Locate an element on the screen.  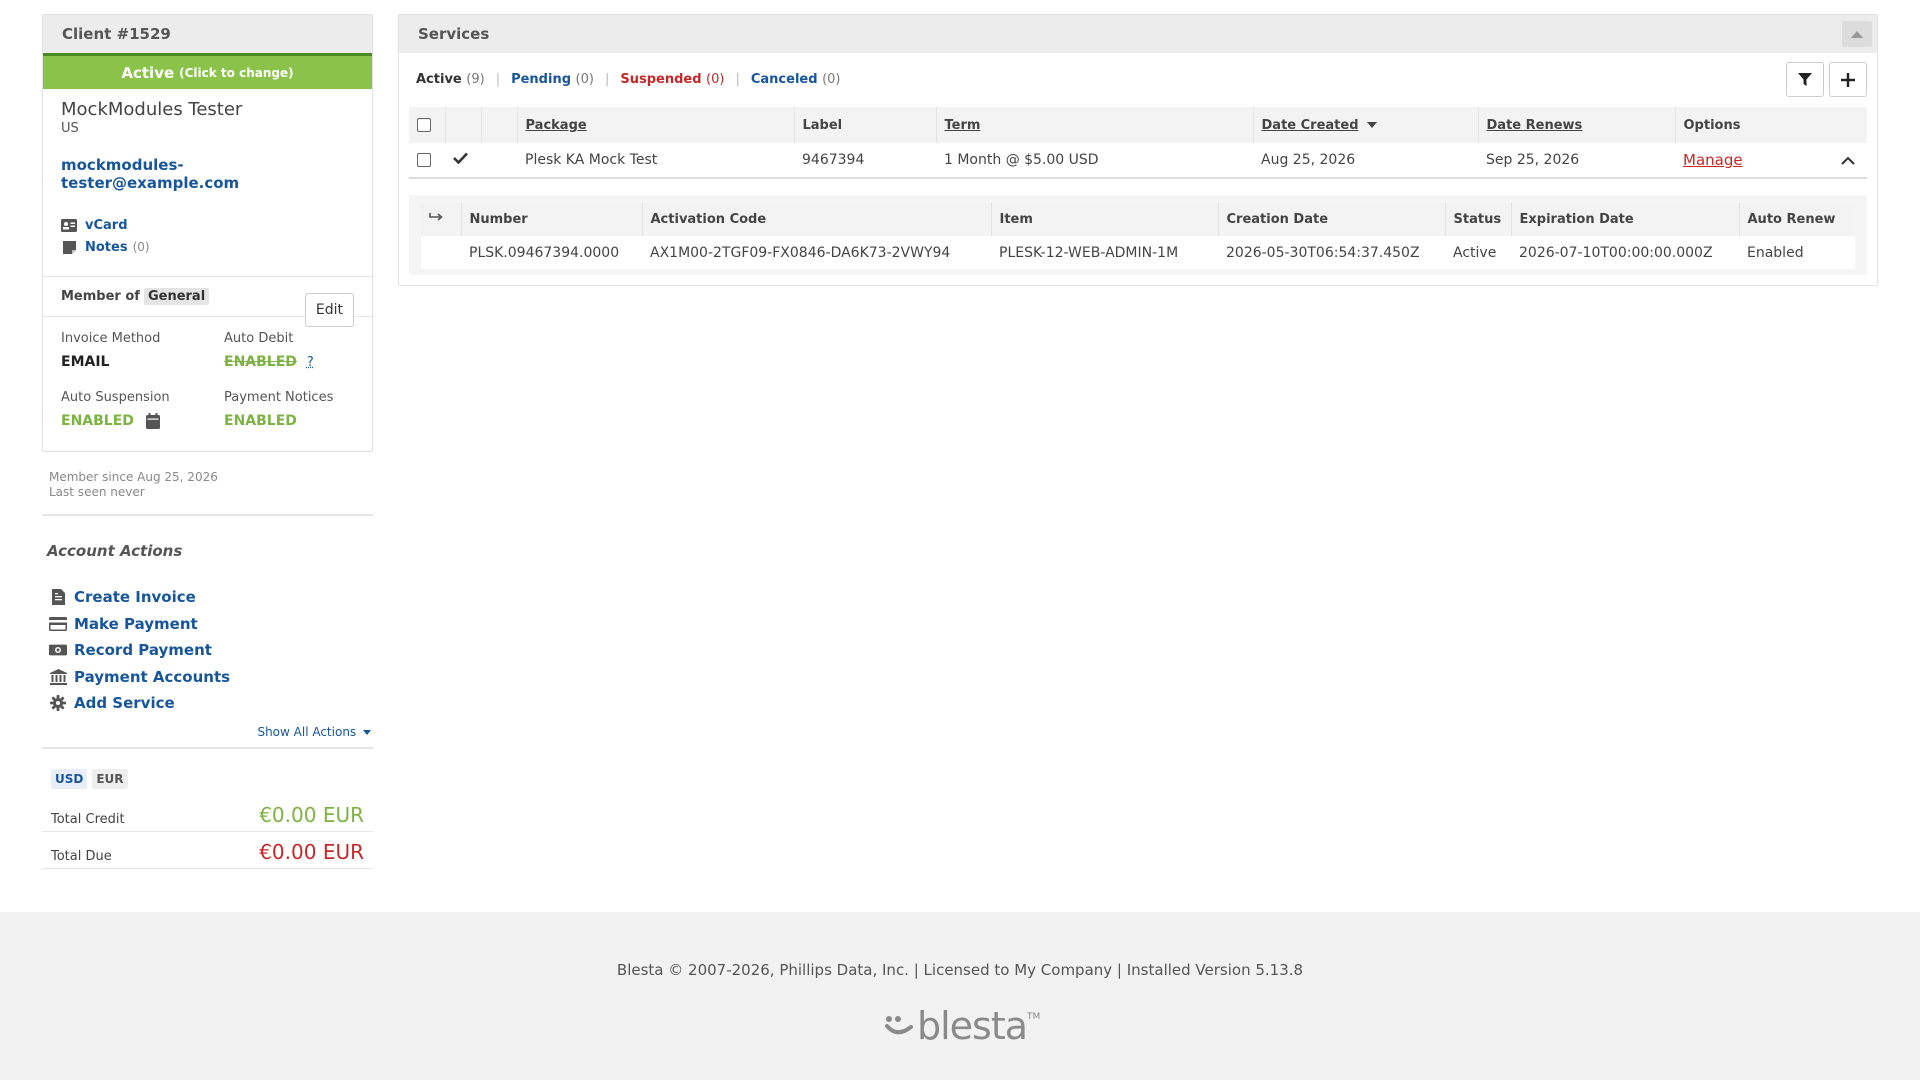
services-header: Services is located at coordinates (1138, 34).